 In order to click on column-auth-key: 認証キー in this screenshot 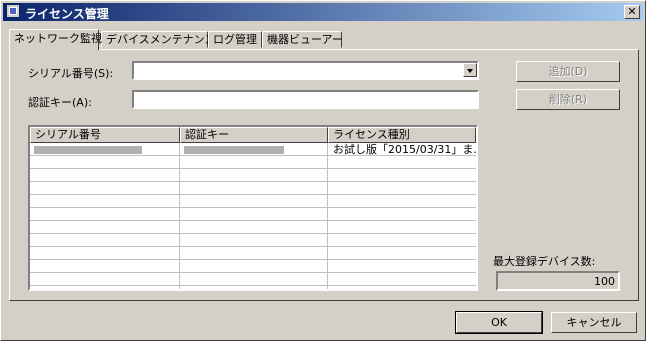, I will do `click(254, 135)`.